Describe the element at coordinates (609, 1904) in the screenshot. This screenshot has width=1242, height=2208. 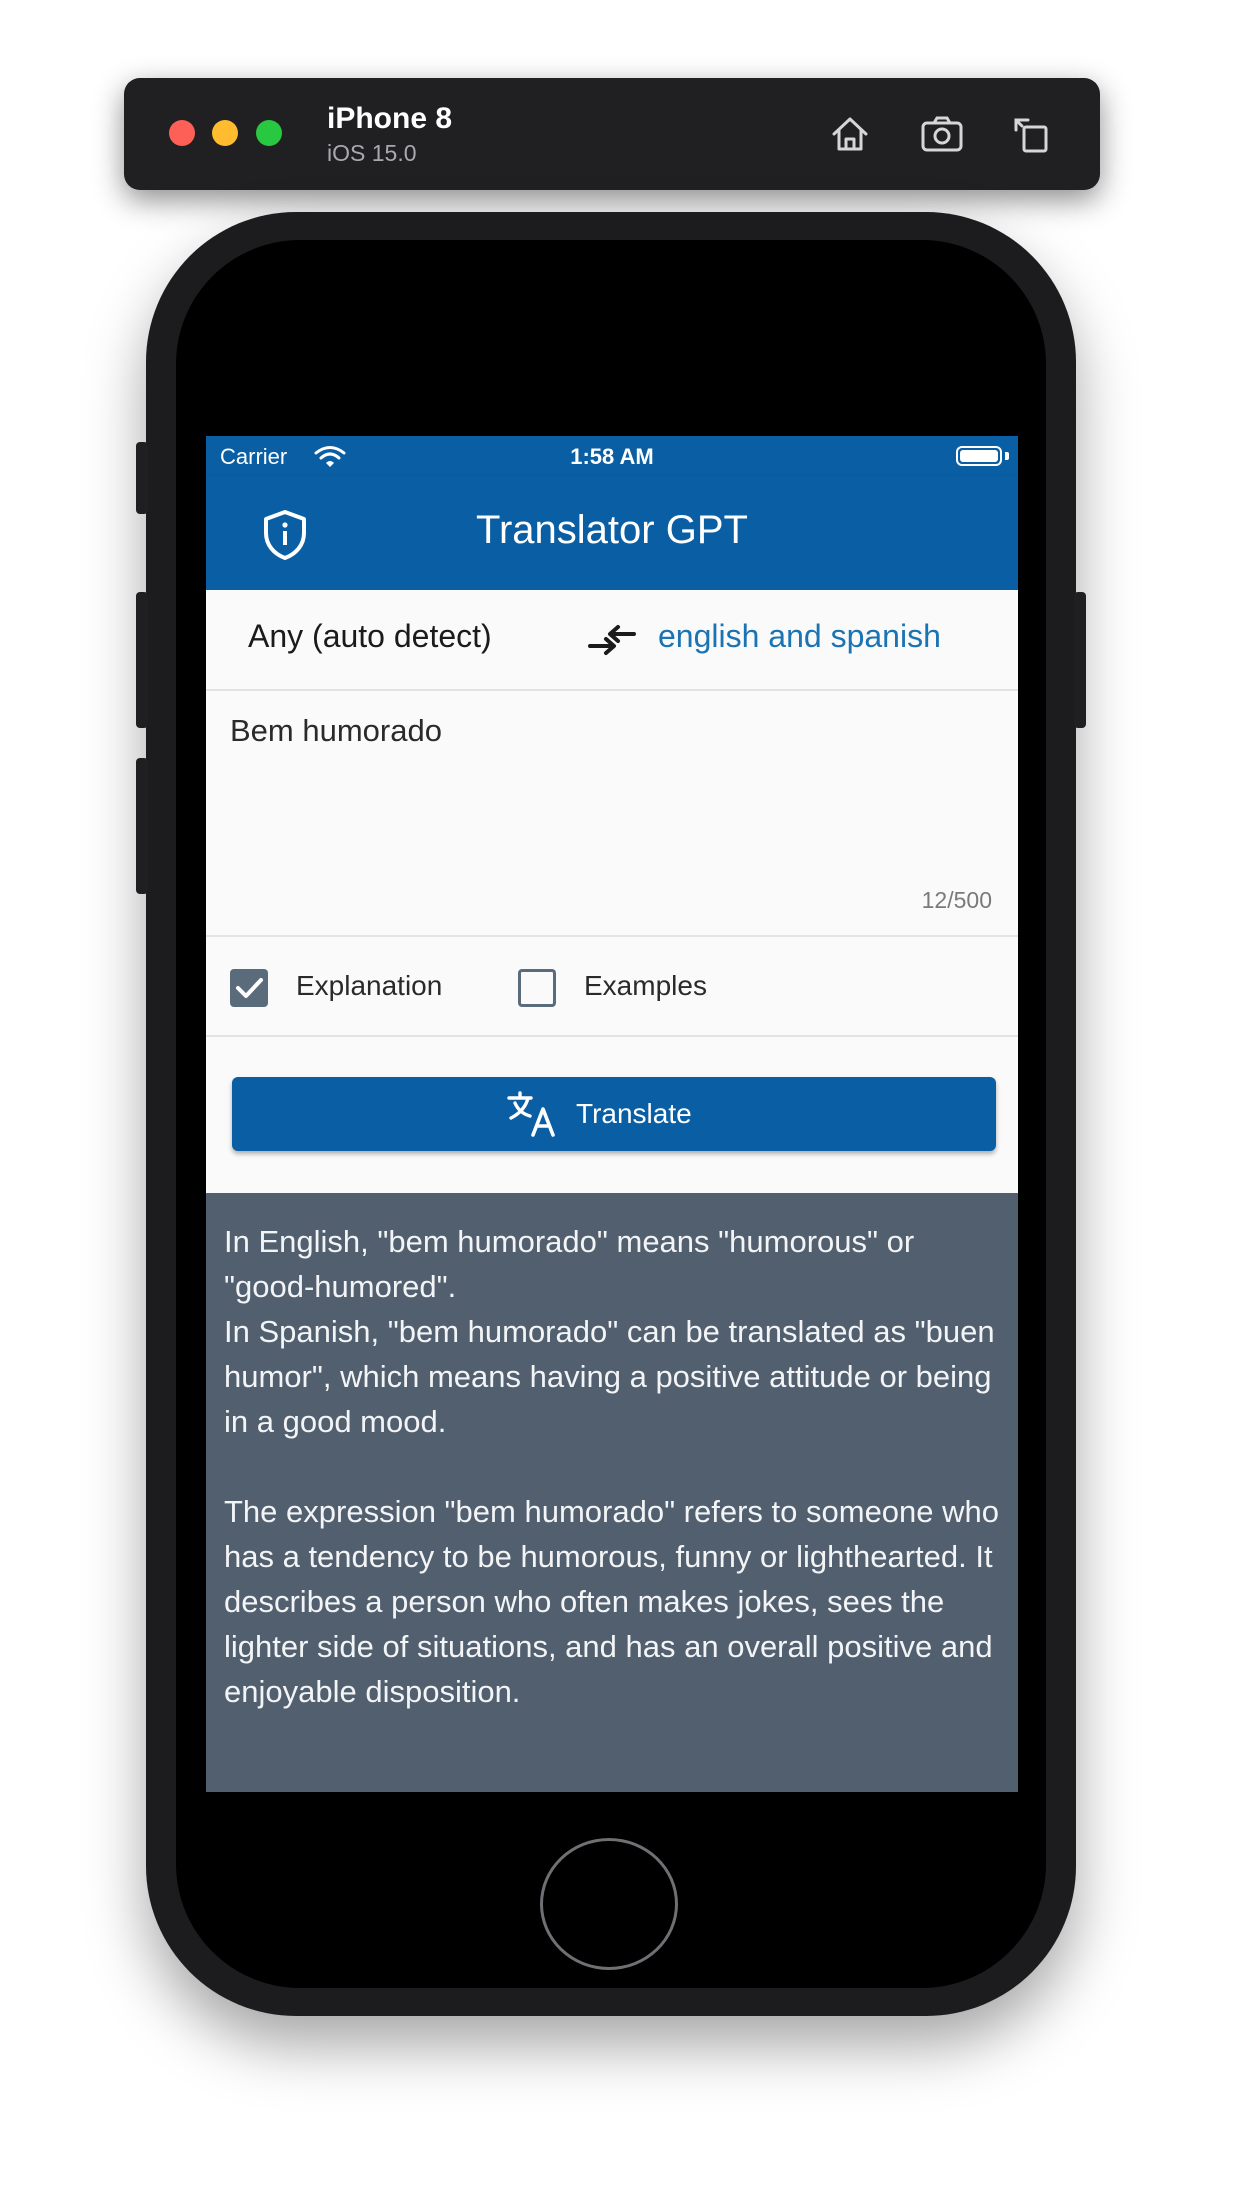
I see `home-button` at that location.